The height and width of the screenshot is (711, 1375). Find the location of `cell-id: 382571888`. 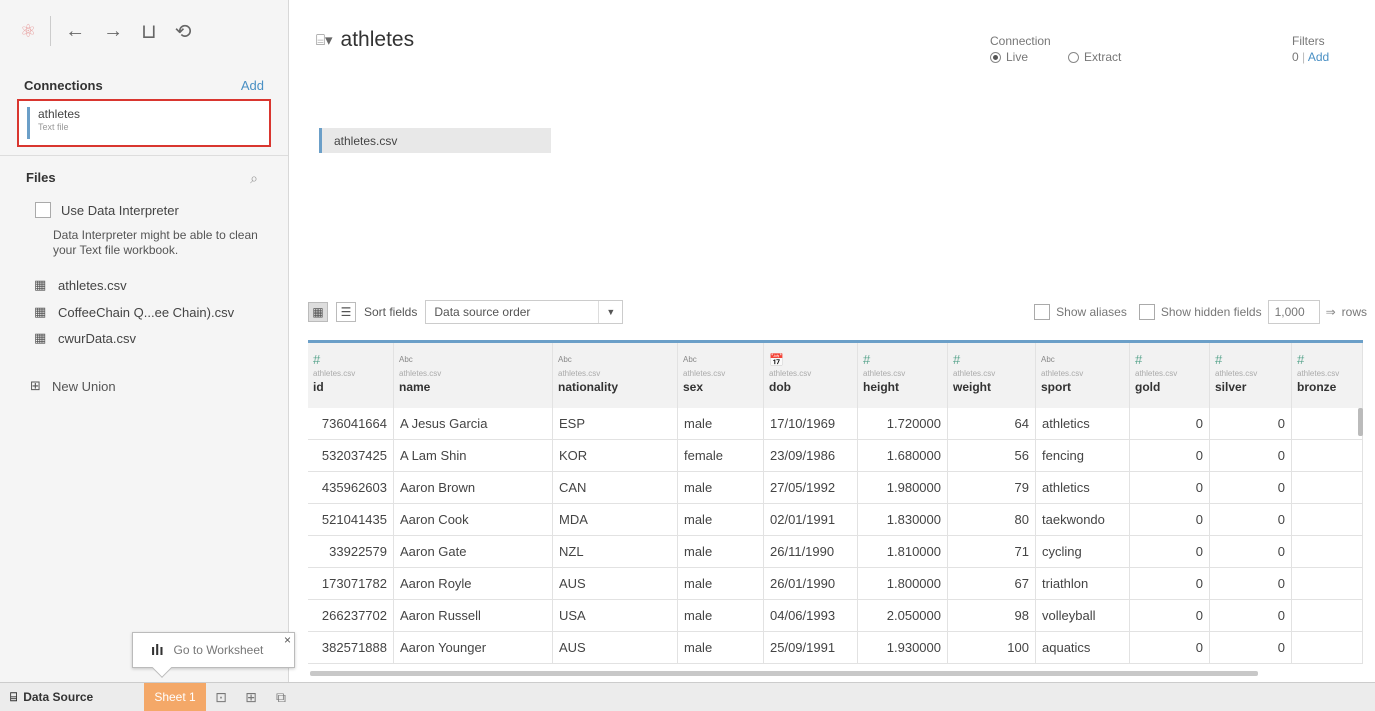

cell-id: 382571888 is located at coordinates (351, 648).